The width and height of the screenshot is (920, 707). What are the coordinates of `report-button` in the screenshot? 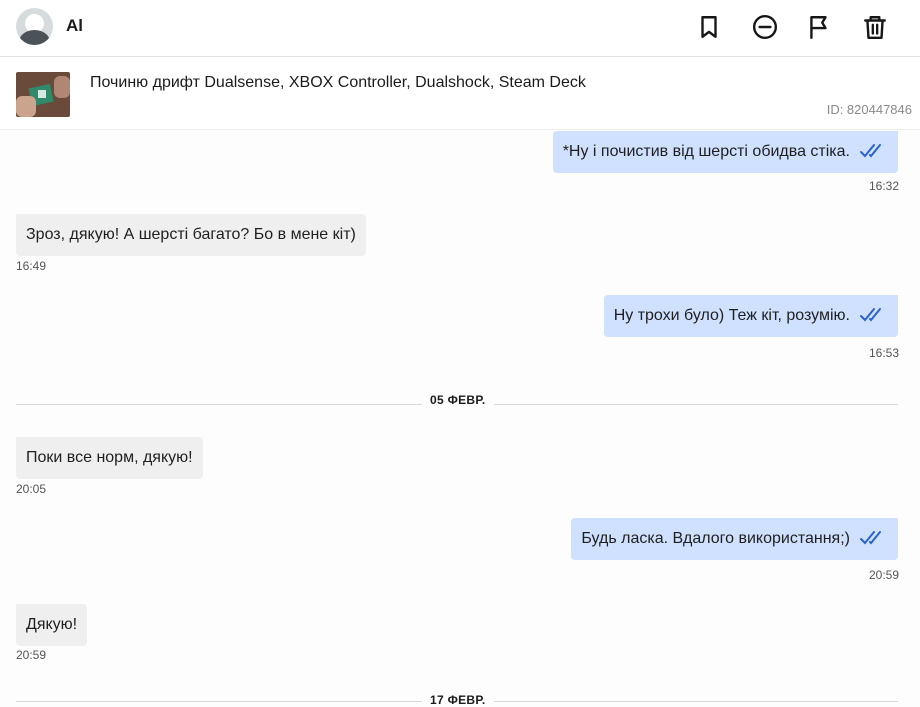 It's located at (819, 27).